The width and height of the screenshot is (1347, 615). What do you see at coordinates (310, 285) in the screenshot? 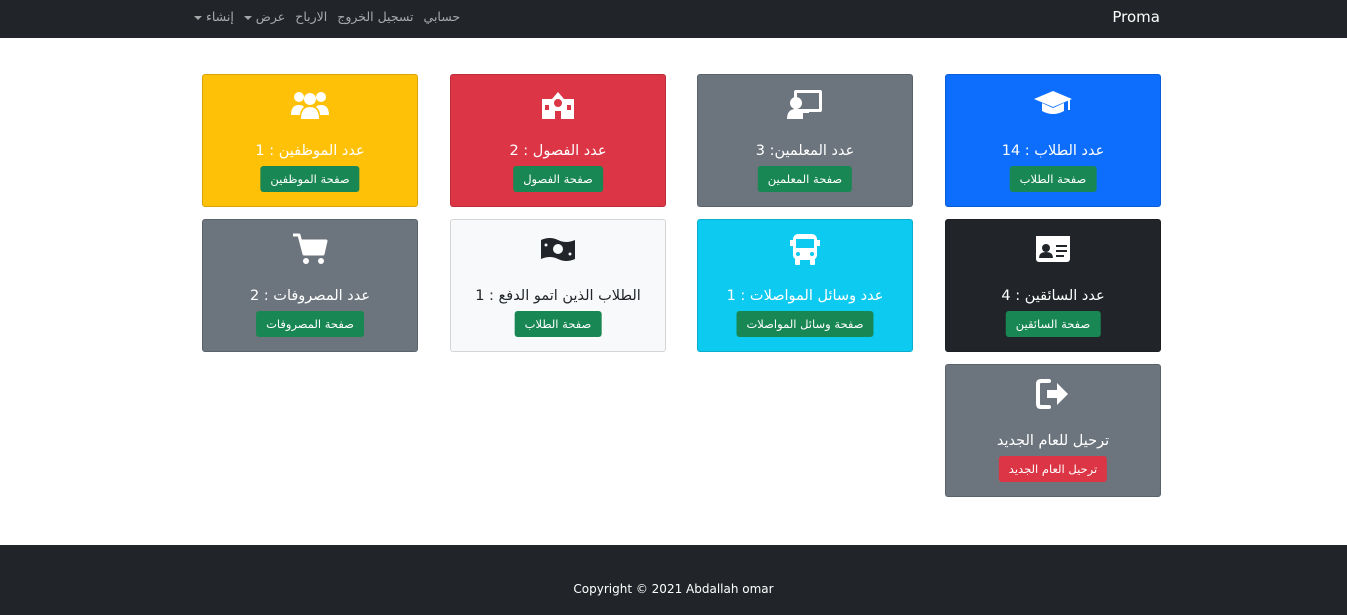
I see `card-expenses: عدد المصروفات : 2 صفحة المصروفات` at bounding box center [310, 285].